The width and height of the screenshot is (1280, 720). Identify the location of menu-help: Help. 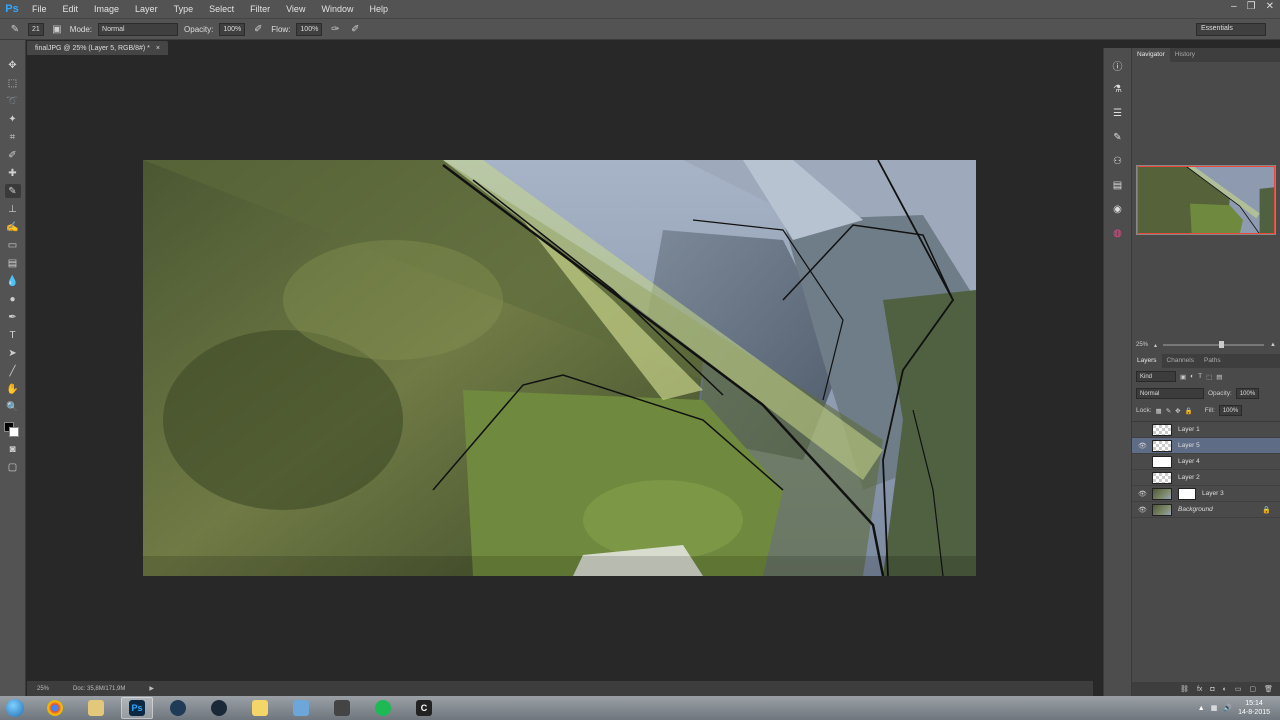
(378, 9).